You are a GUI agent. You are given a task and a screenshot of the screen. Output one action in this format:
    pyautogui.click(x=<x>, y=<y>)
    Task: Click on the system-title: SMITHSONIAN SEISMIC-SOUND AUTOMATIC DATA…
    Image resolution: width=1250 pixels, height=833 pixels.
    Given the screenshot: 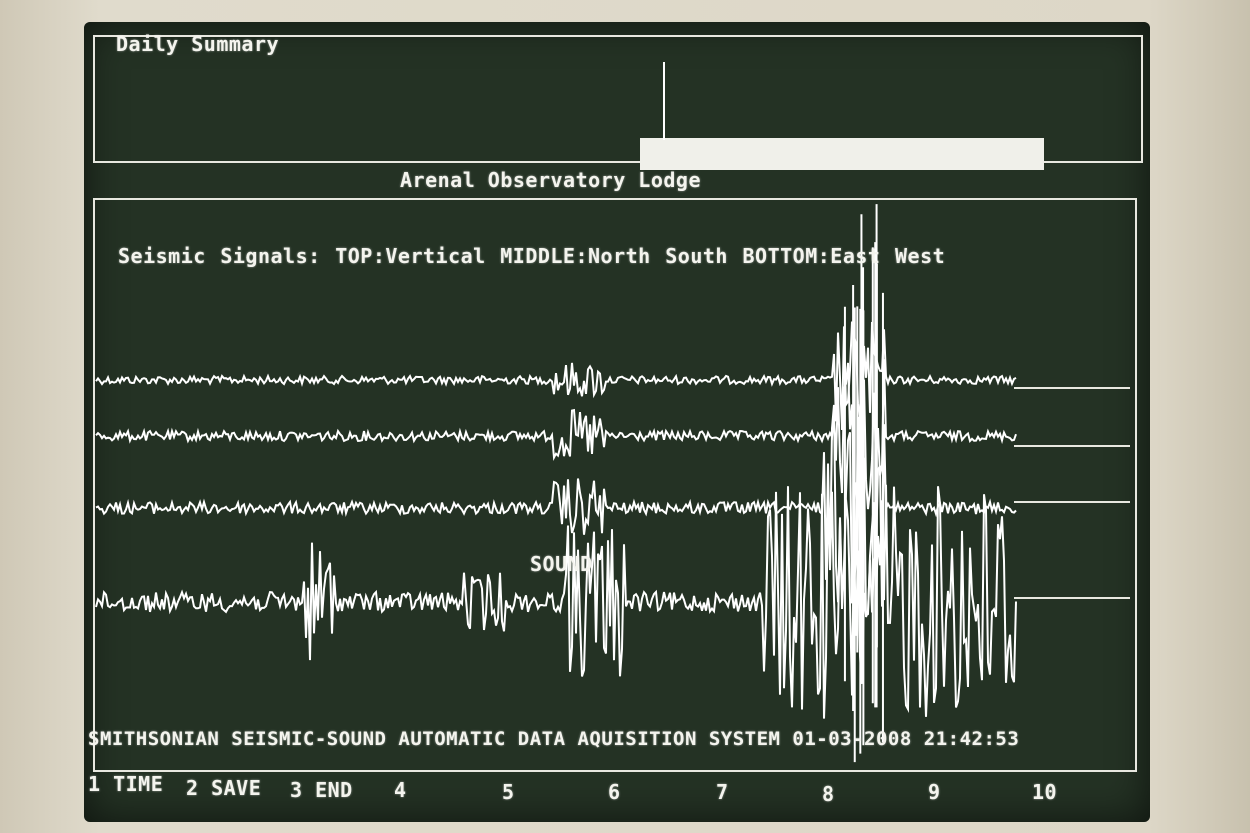 What is the action you would take?
    pyautogui.click(x=553, y=739)
    